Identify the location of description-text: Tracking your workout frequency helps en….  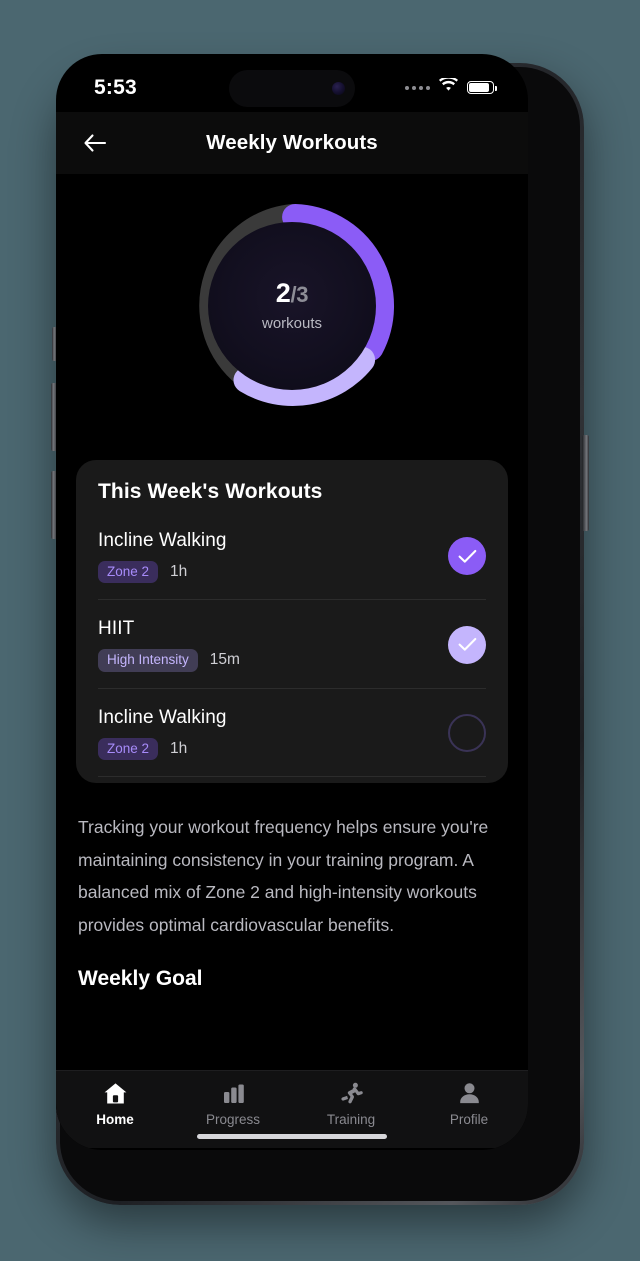
(283, 876).